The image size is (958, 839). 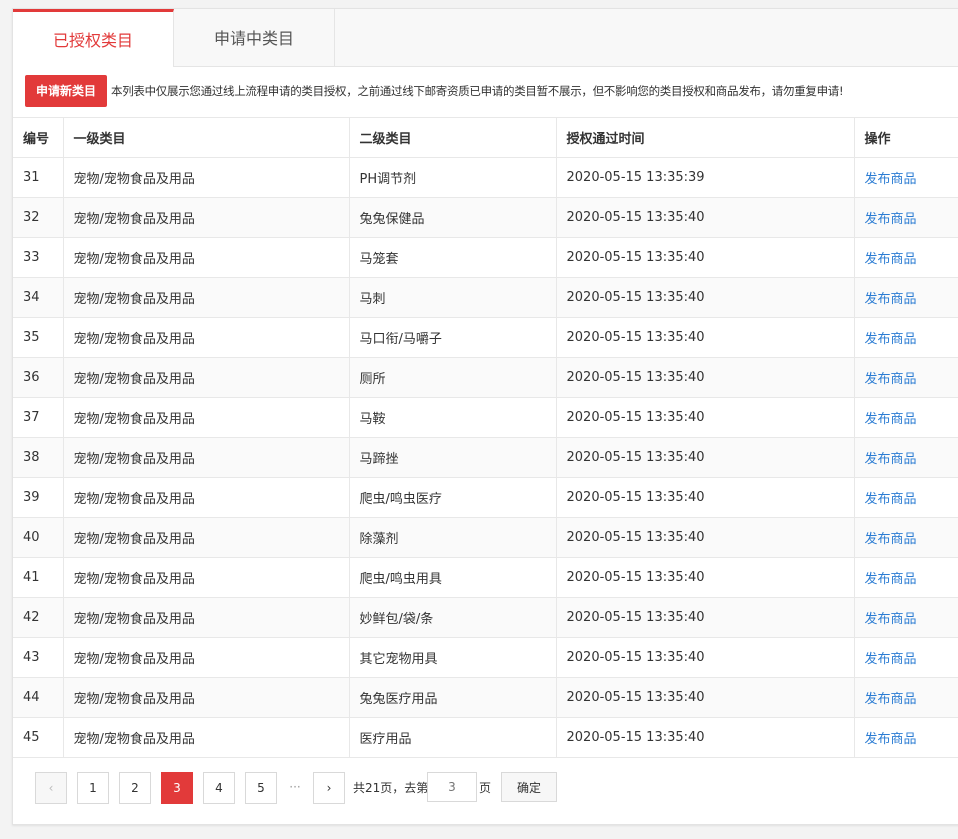 I want to click on row-id: 45, so click(x=38, y=737).